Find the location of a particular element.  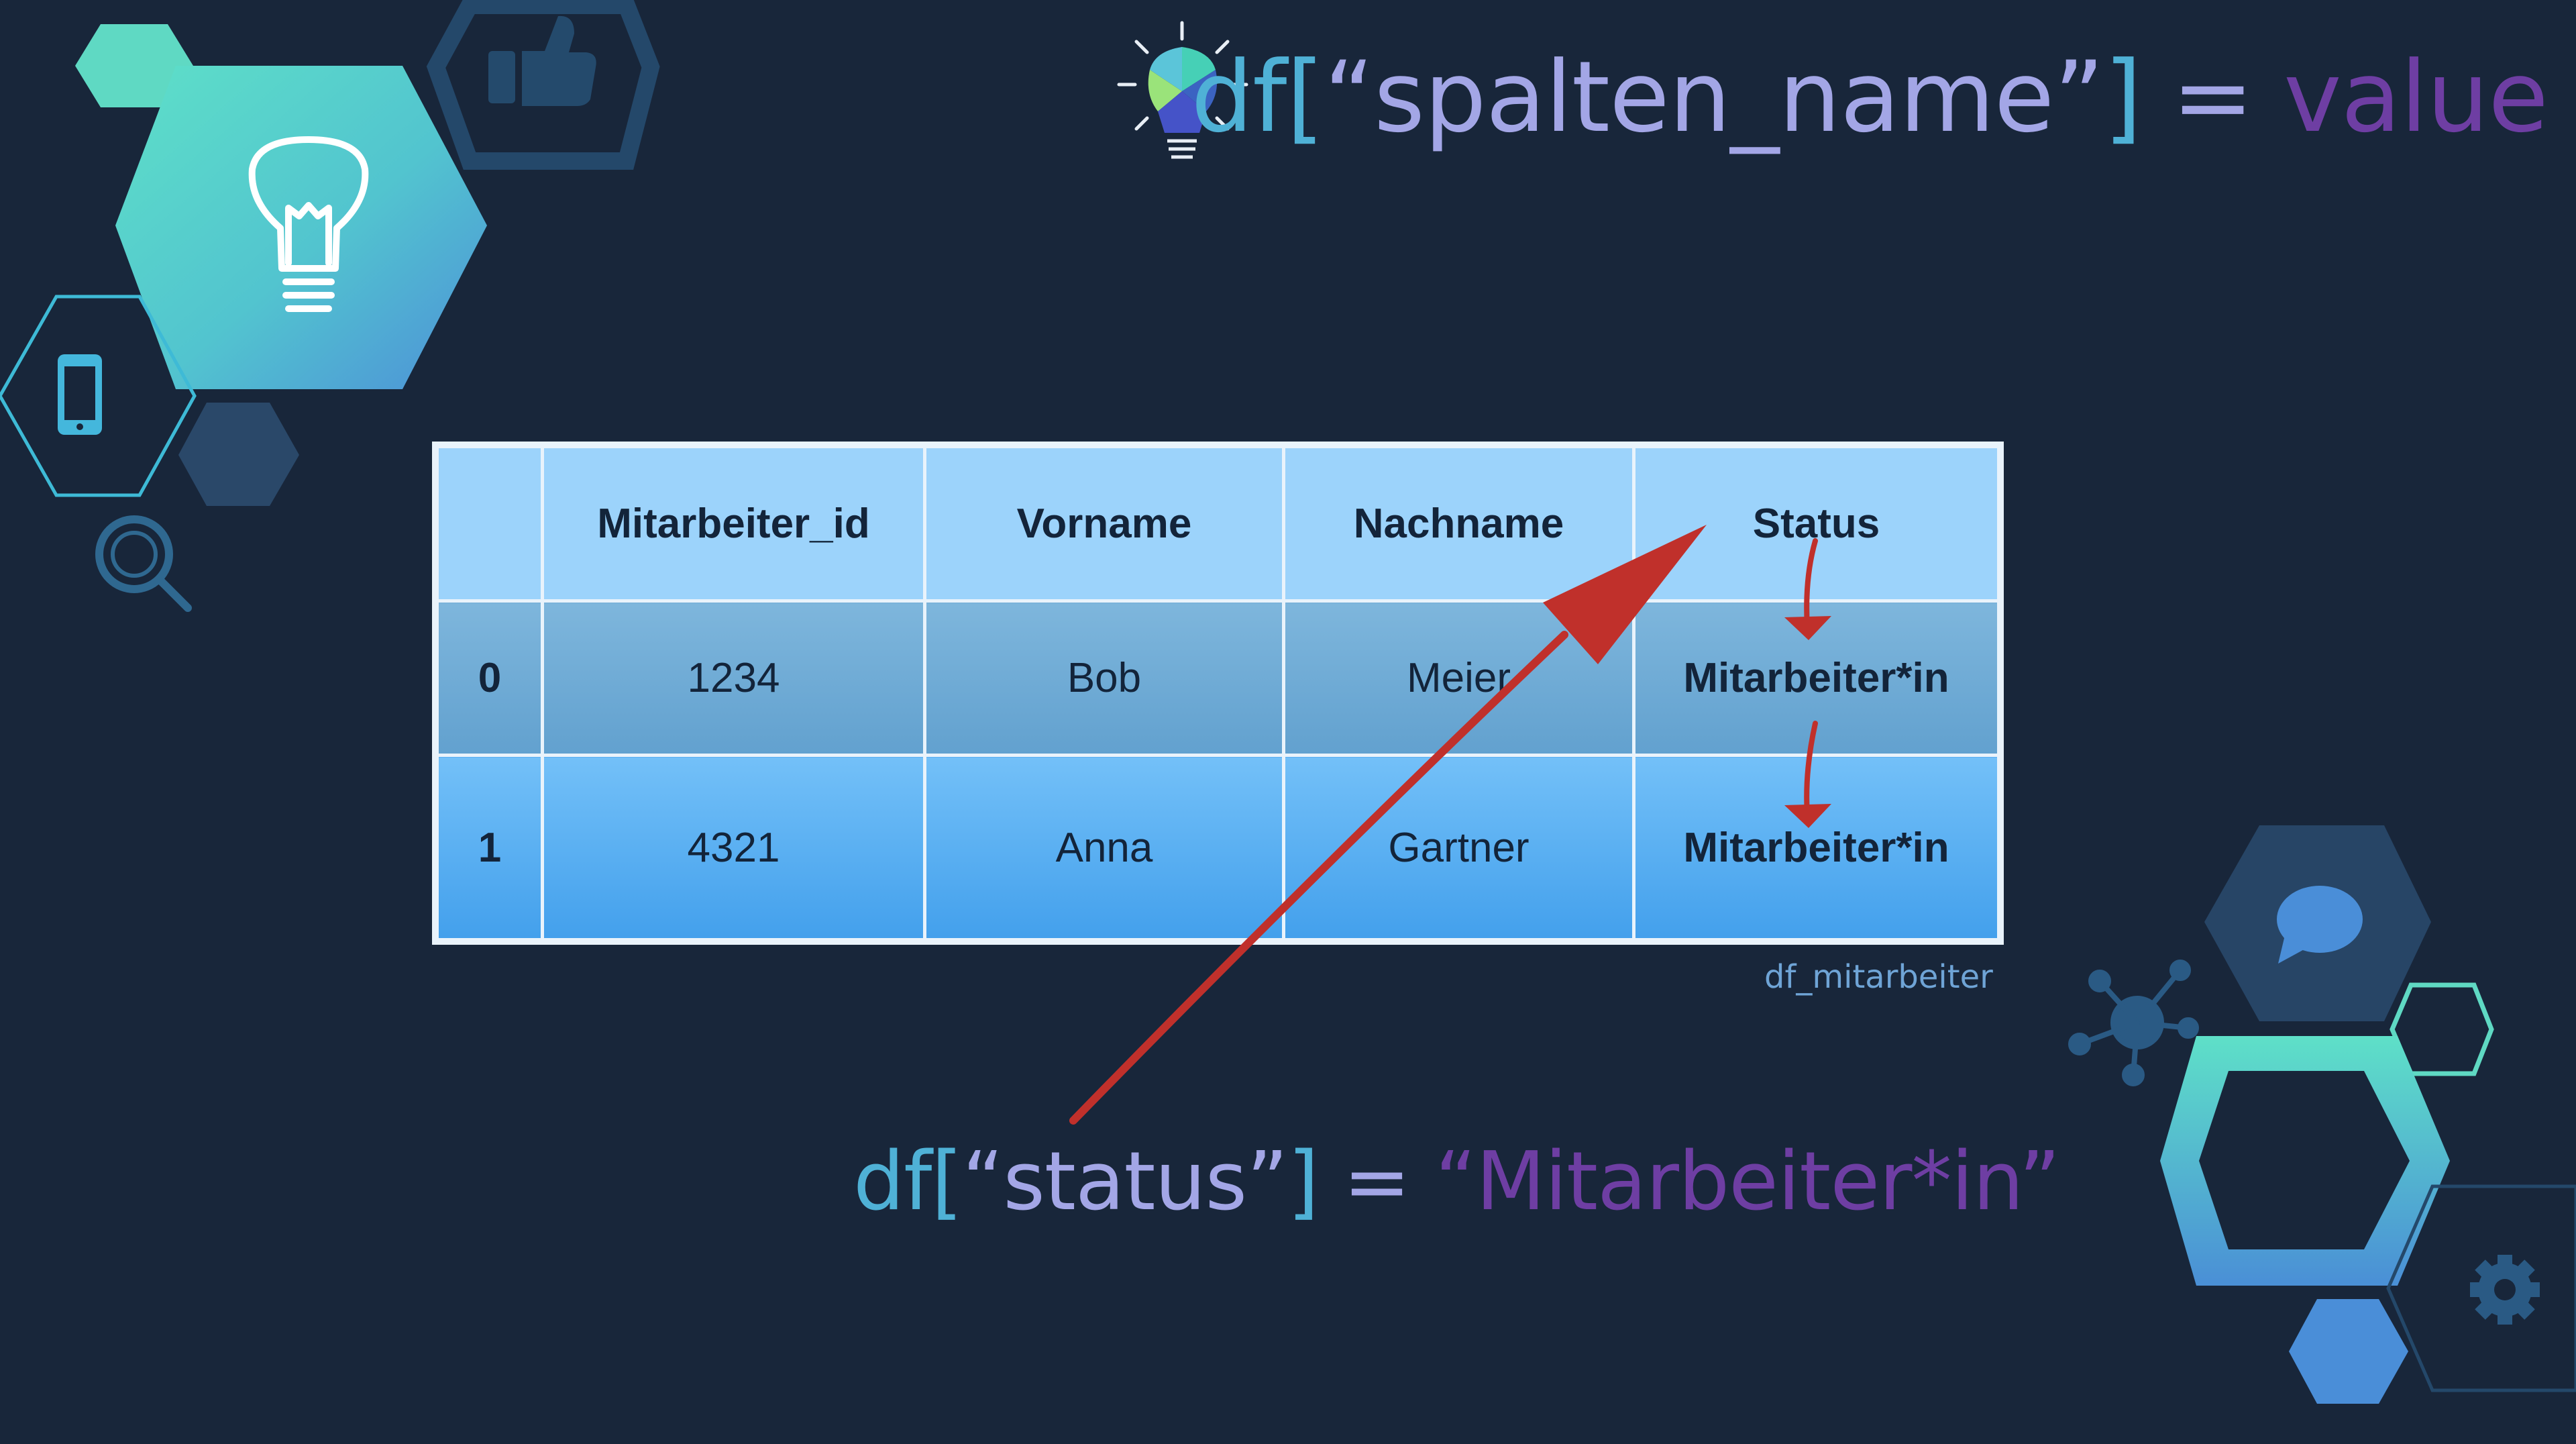

header-index is located at coordinates (489, 524).